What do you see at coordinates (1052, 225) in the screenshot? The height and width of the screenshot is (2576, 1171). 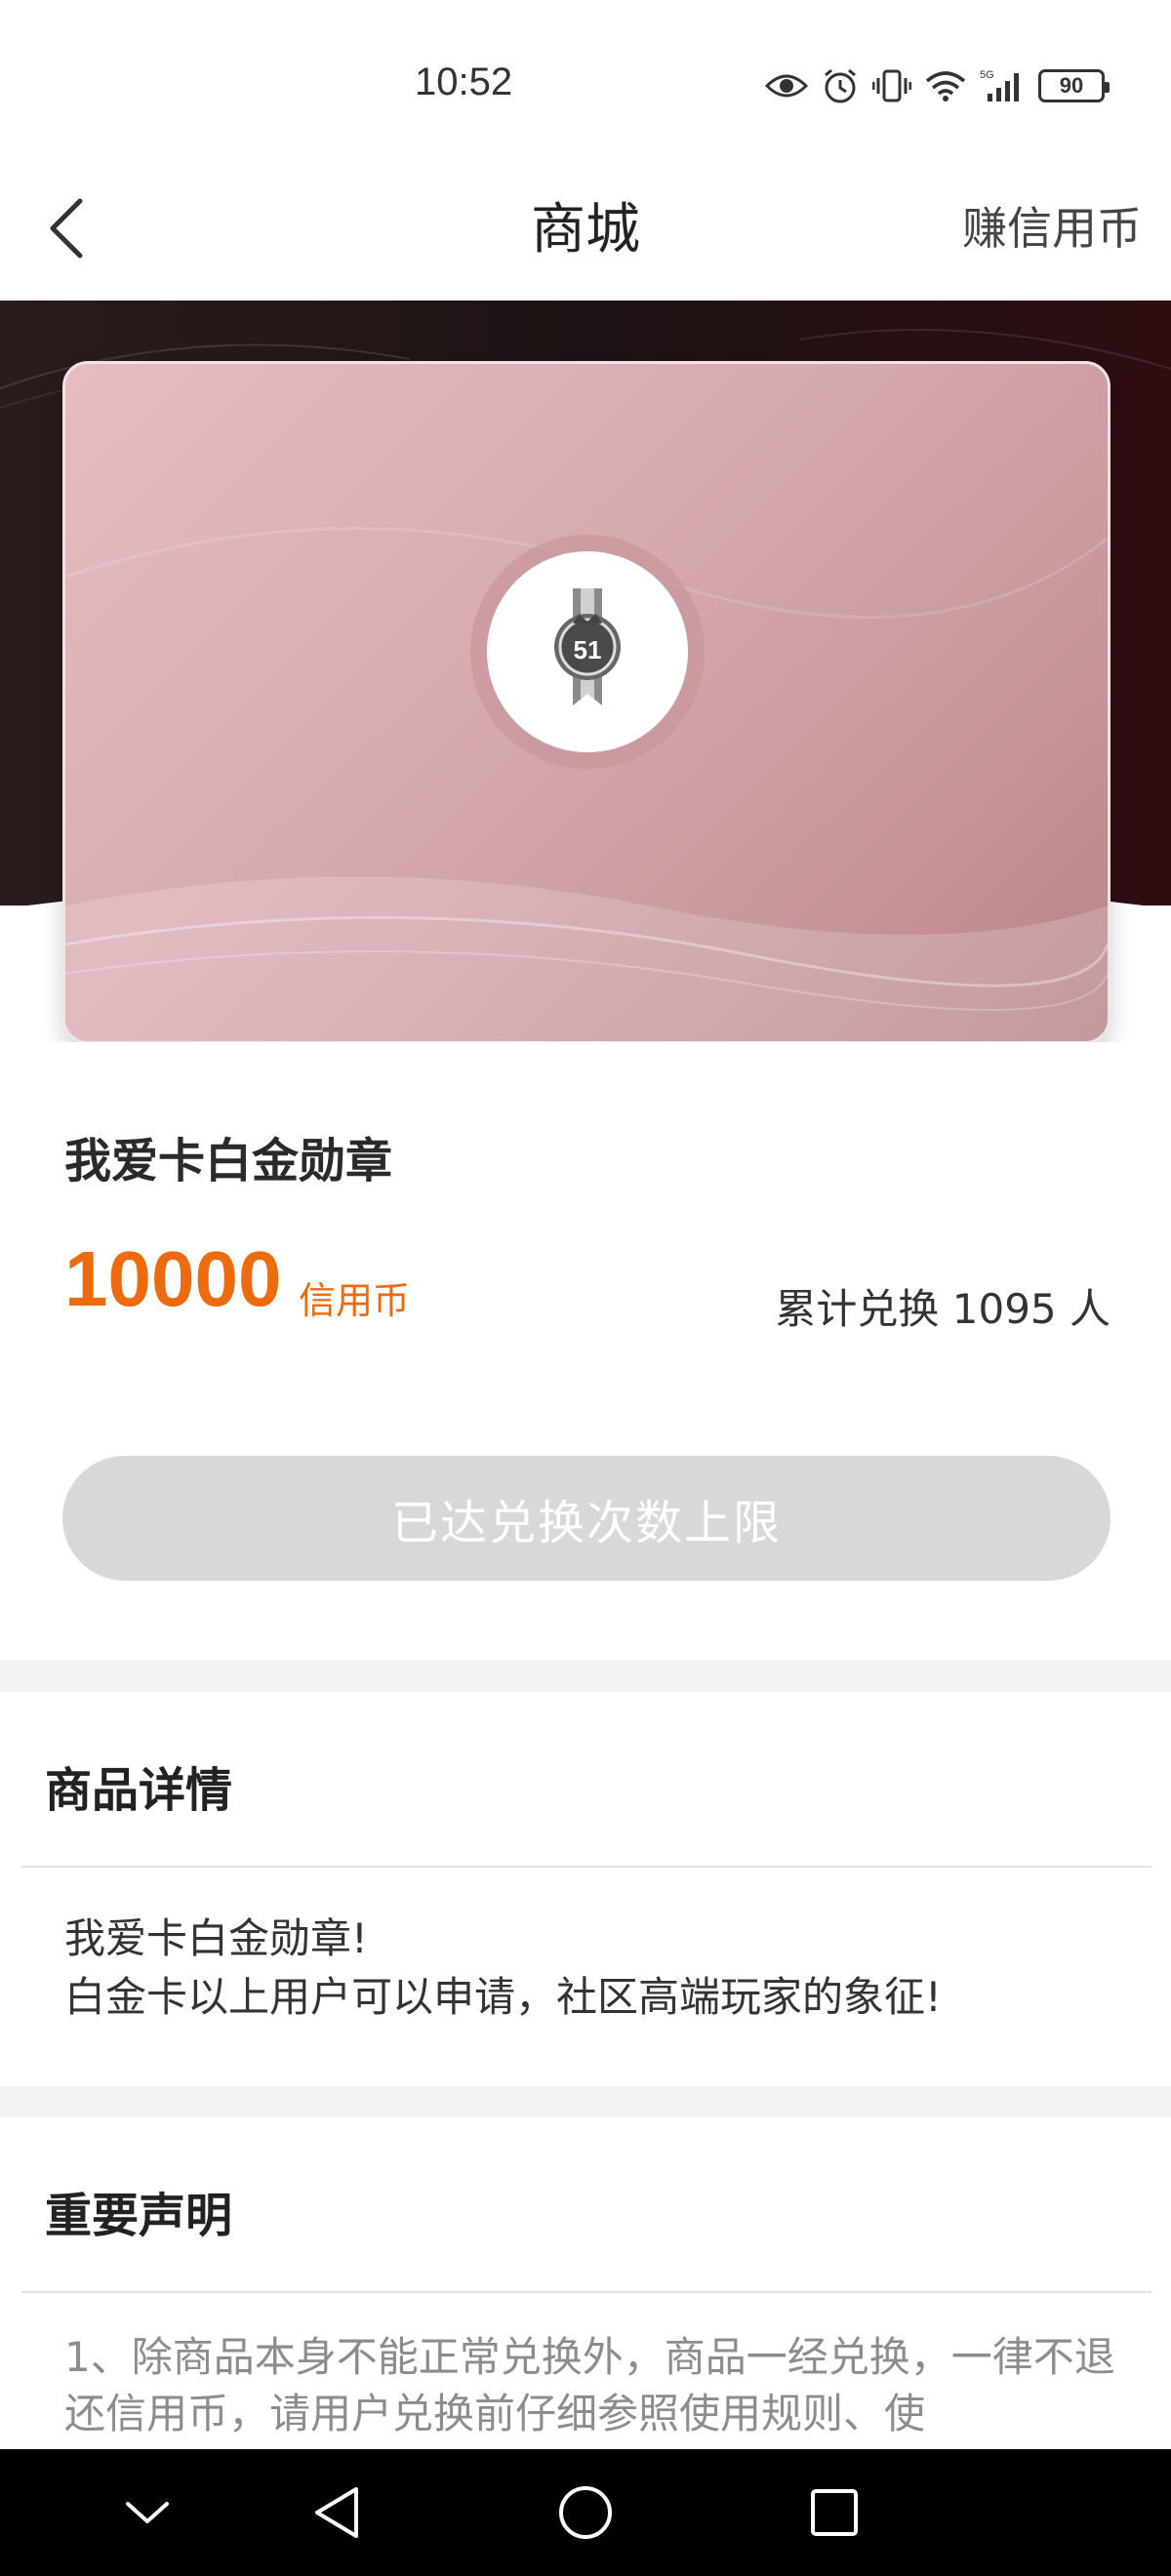 I see `earn-credit-link: 赚信用币` at bounding box center [1052, 225].